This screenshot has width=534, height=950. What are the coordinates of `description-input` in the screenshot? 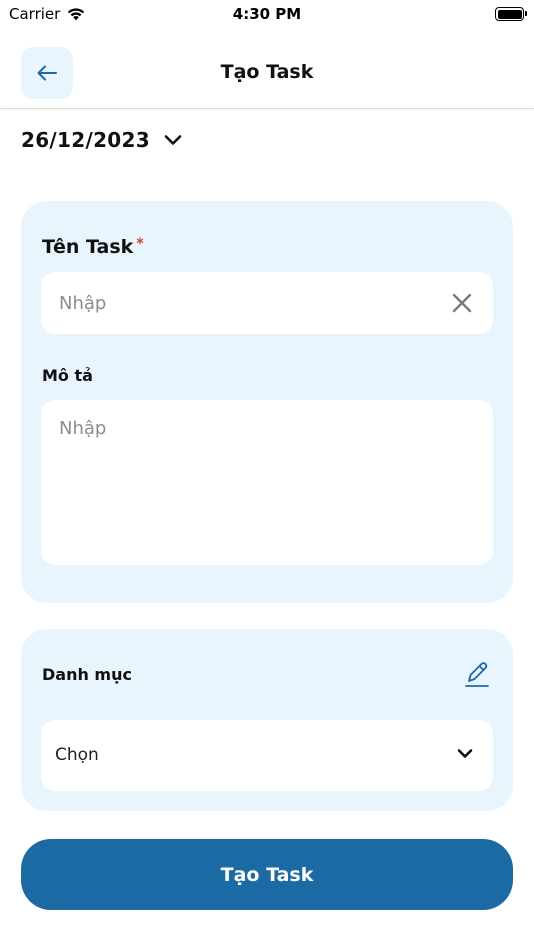 It's located at (269, 483).